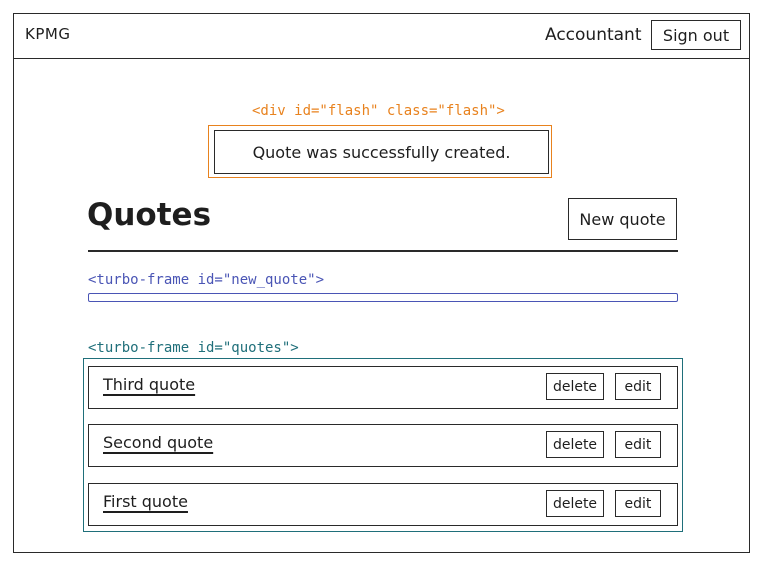 Image resolution: width=760 pixels, height=564 pixels. Describe the element at coordinates (47, 34) in the screenshot. I see `brand-logo: KPMG` at that location.